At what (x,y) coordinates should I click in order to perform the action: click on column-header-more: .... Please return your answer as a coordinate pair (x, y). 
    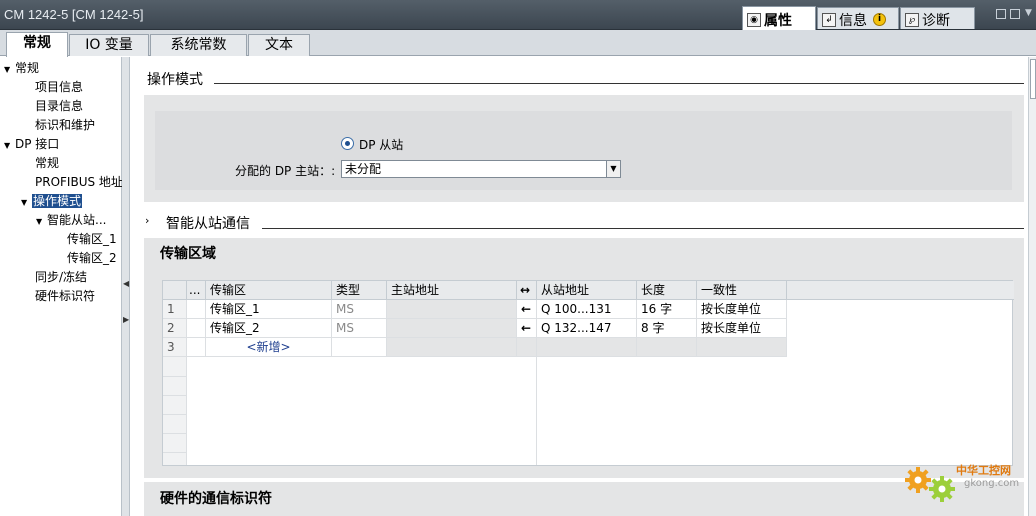
    Looking at the image, I should click on (196, 290).